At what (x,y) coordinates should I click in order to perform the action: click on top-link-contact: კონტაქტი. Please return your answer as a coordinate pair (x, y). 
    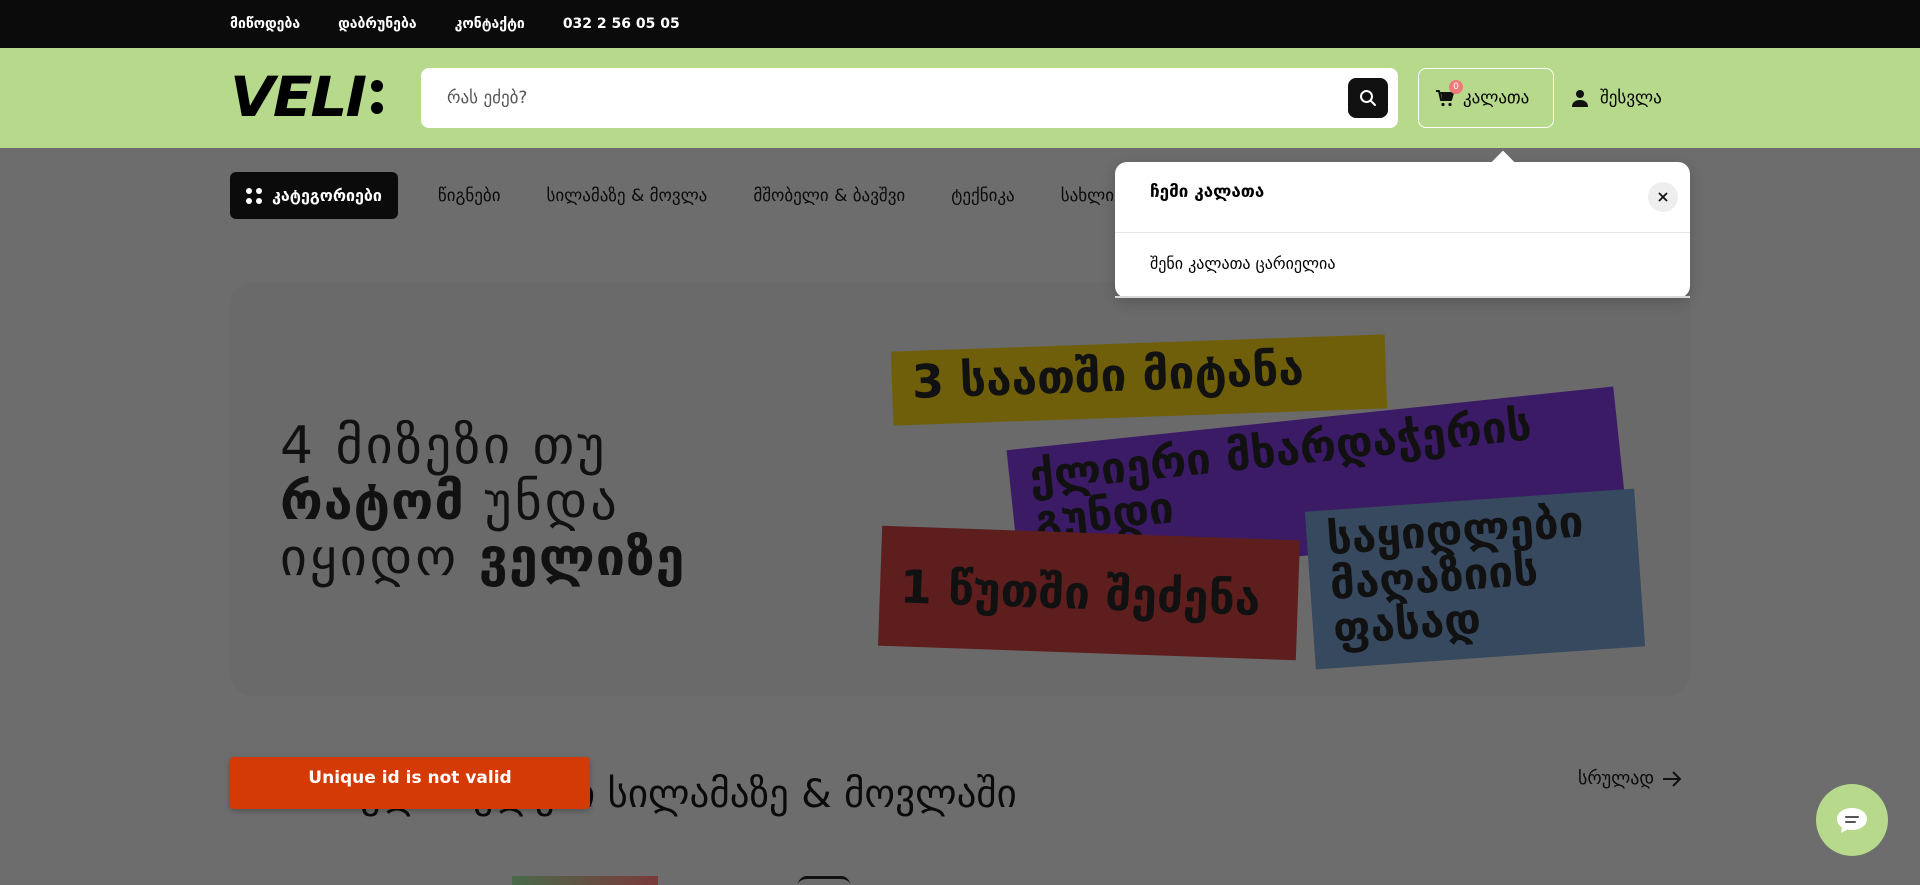
    Looking at the image, I should click on (490, 24).